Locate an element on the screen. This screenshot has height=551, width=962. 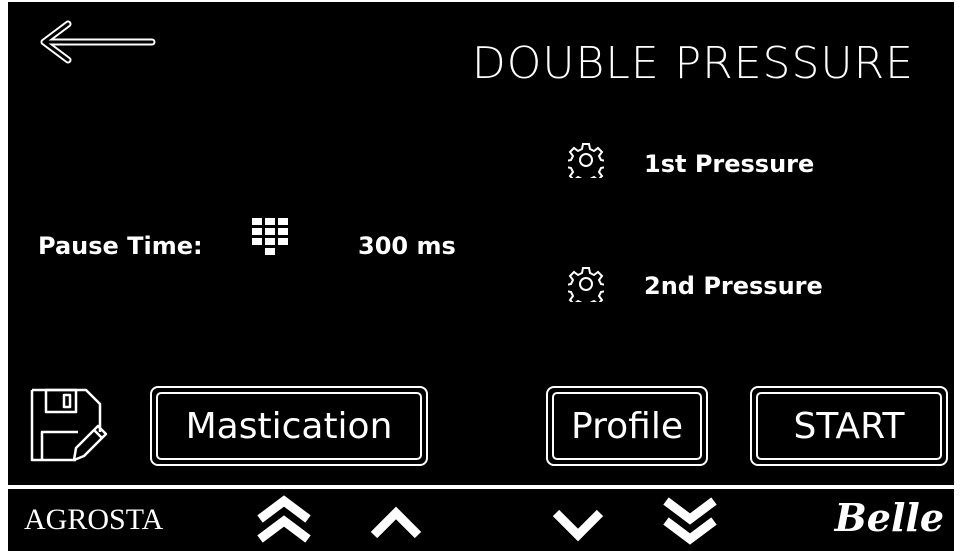
save-icon is located at coordinates (68, 426).